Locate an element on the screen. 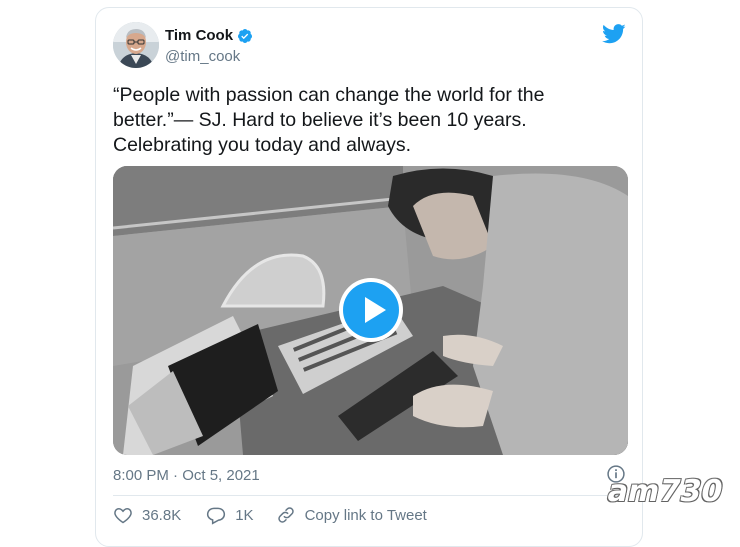 The height and width of the screenshot is (547, 740). like-button: 36.8K is located at coordinates (147, 515).